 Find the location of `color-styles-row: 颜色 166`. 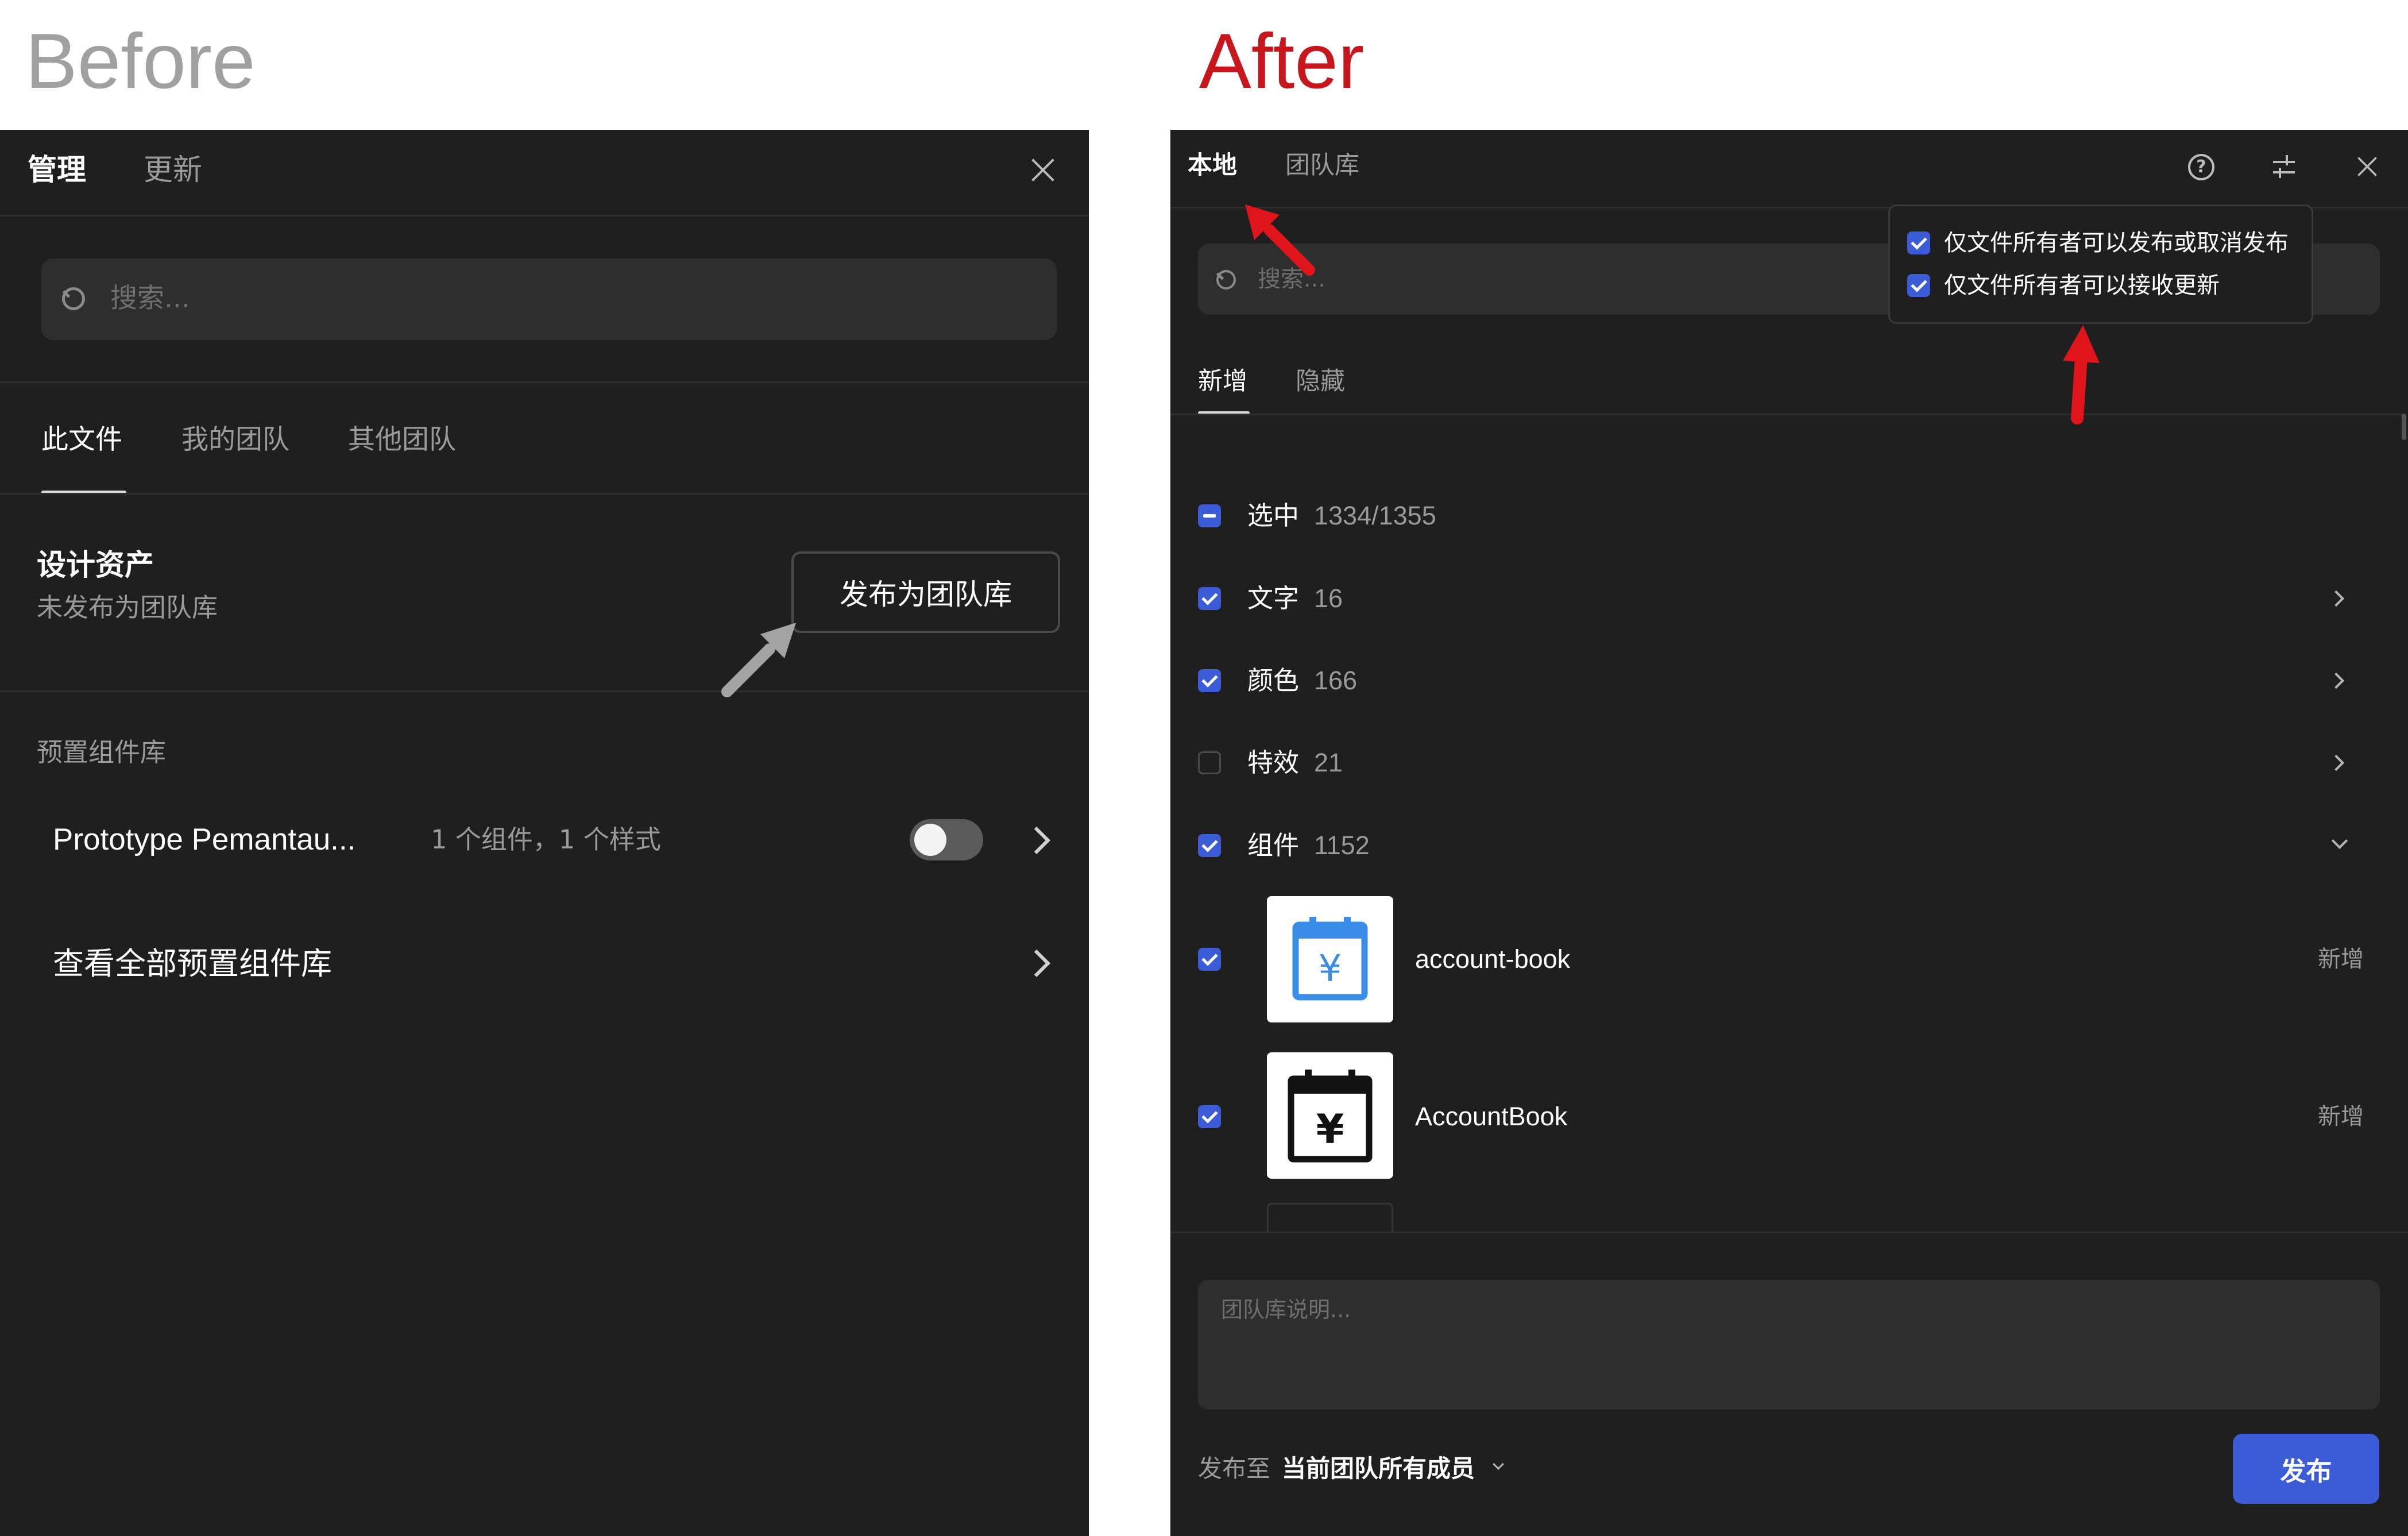

color-styles-row: 颜色 166 is located at coordinates (1789, 680).